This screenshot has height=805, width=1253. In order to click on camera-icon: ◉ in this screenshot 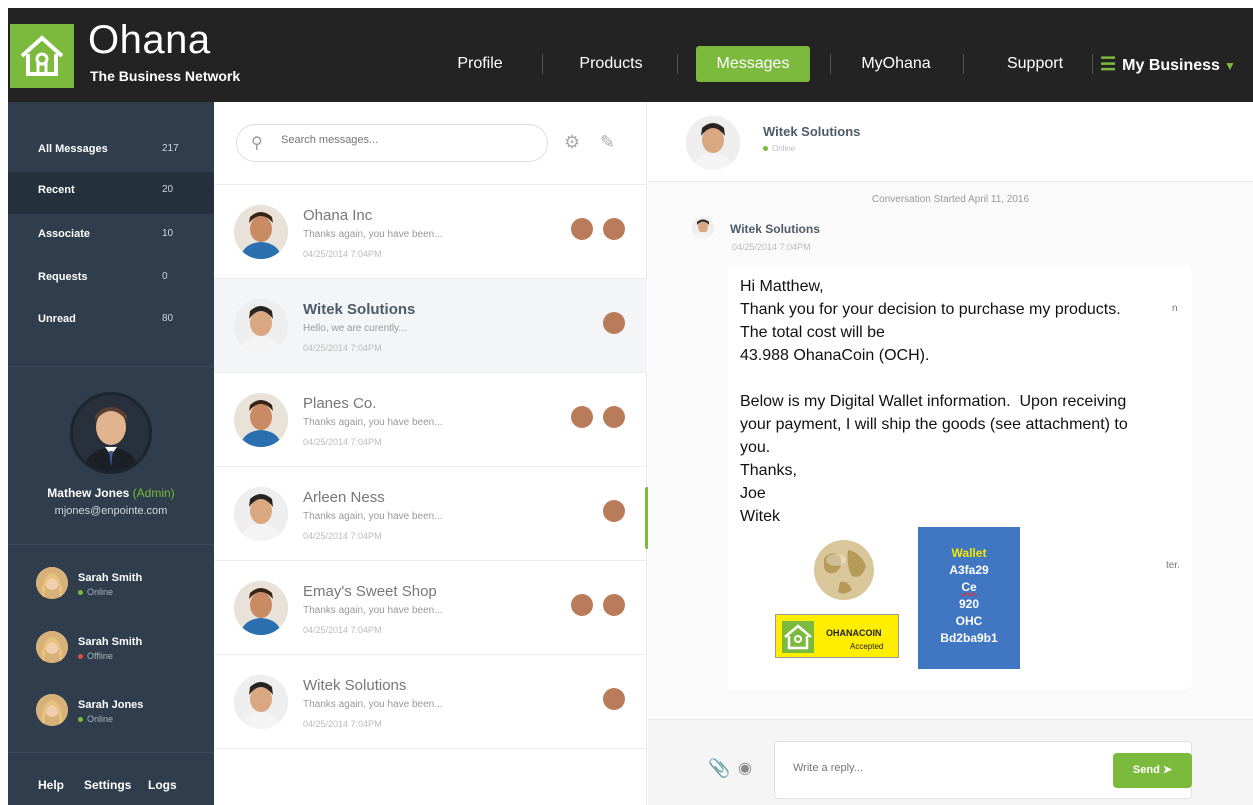, I will do `click(745, 768)`.